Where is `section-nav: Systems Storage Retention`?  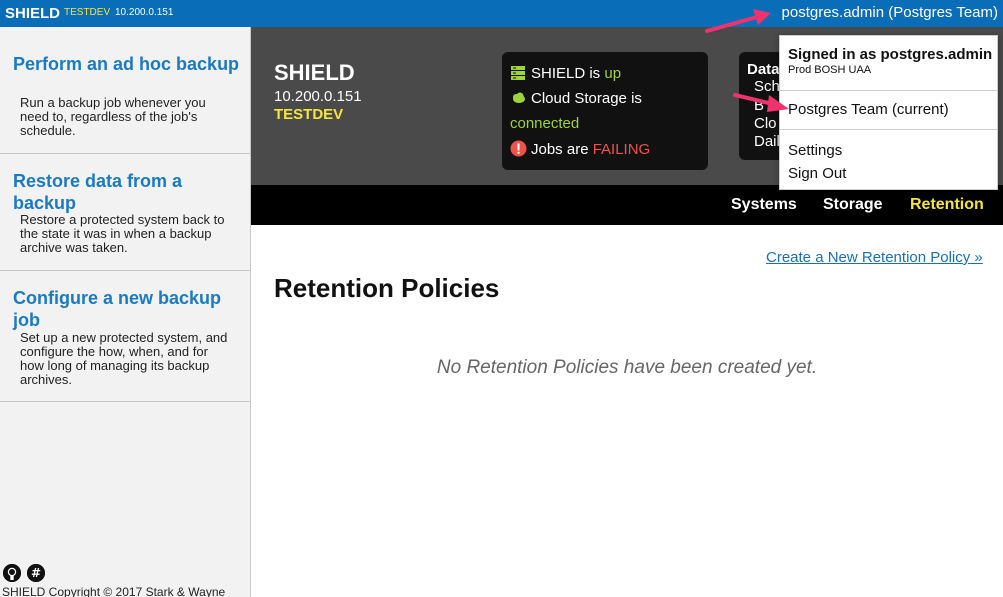 section-nav: Systems Storage Retention is located at coordinates (627, 205).